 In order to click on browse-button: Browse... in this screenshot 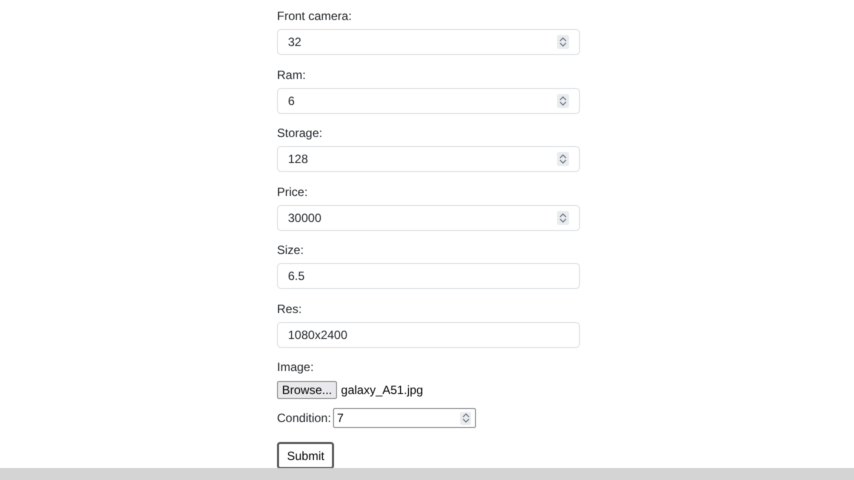, I will do `click(307, 390)`.